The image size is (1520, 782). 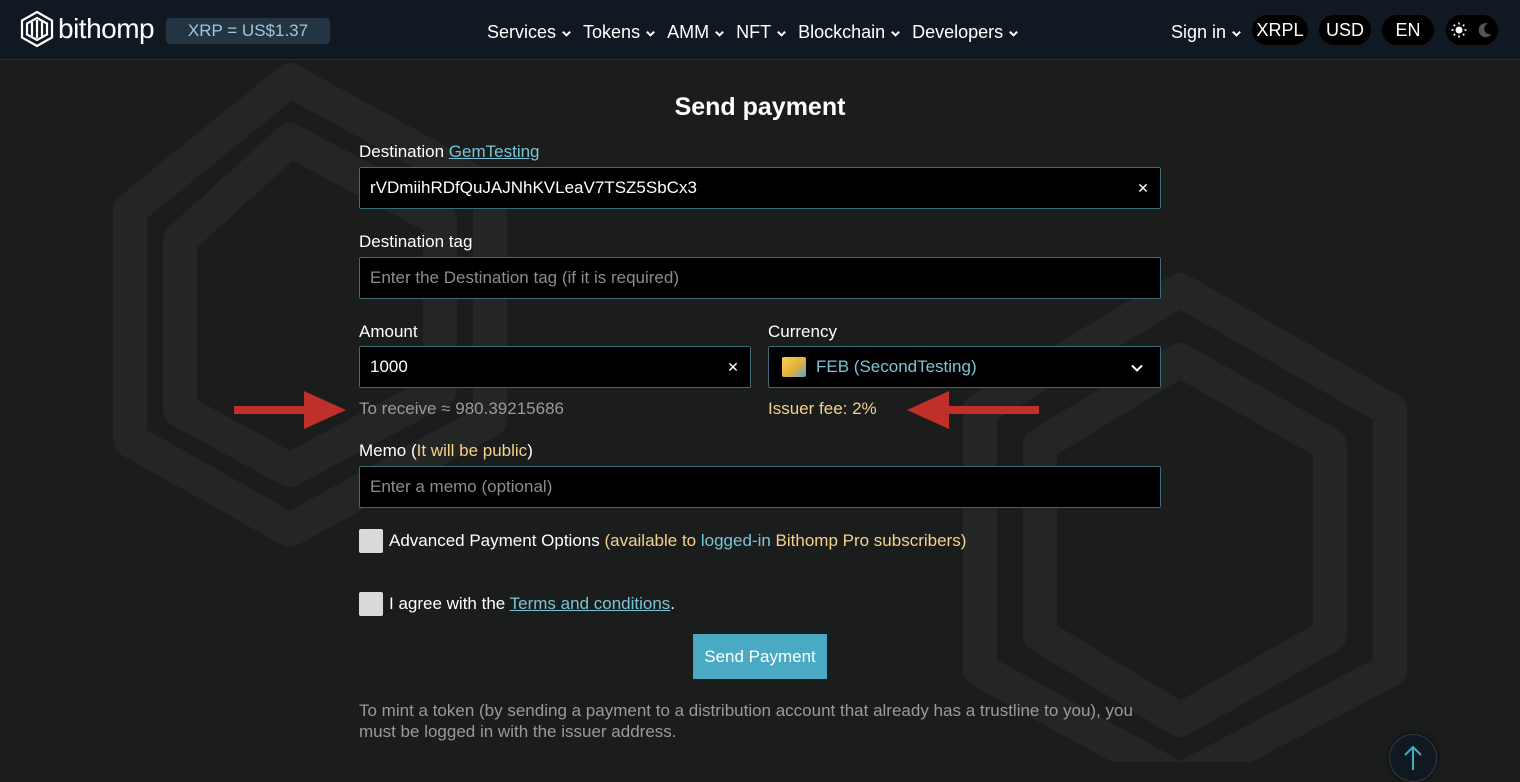 I want to click on terms-prefix: I agree with the, so click(x=449, y=603).